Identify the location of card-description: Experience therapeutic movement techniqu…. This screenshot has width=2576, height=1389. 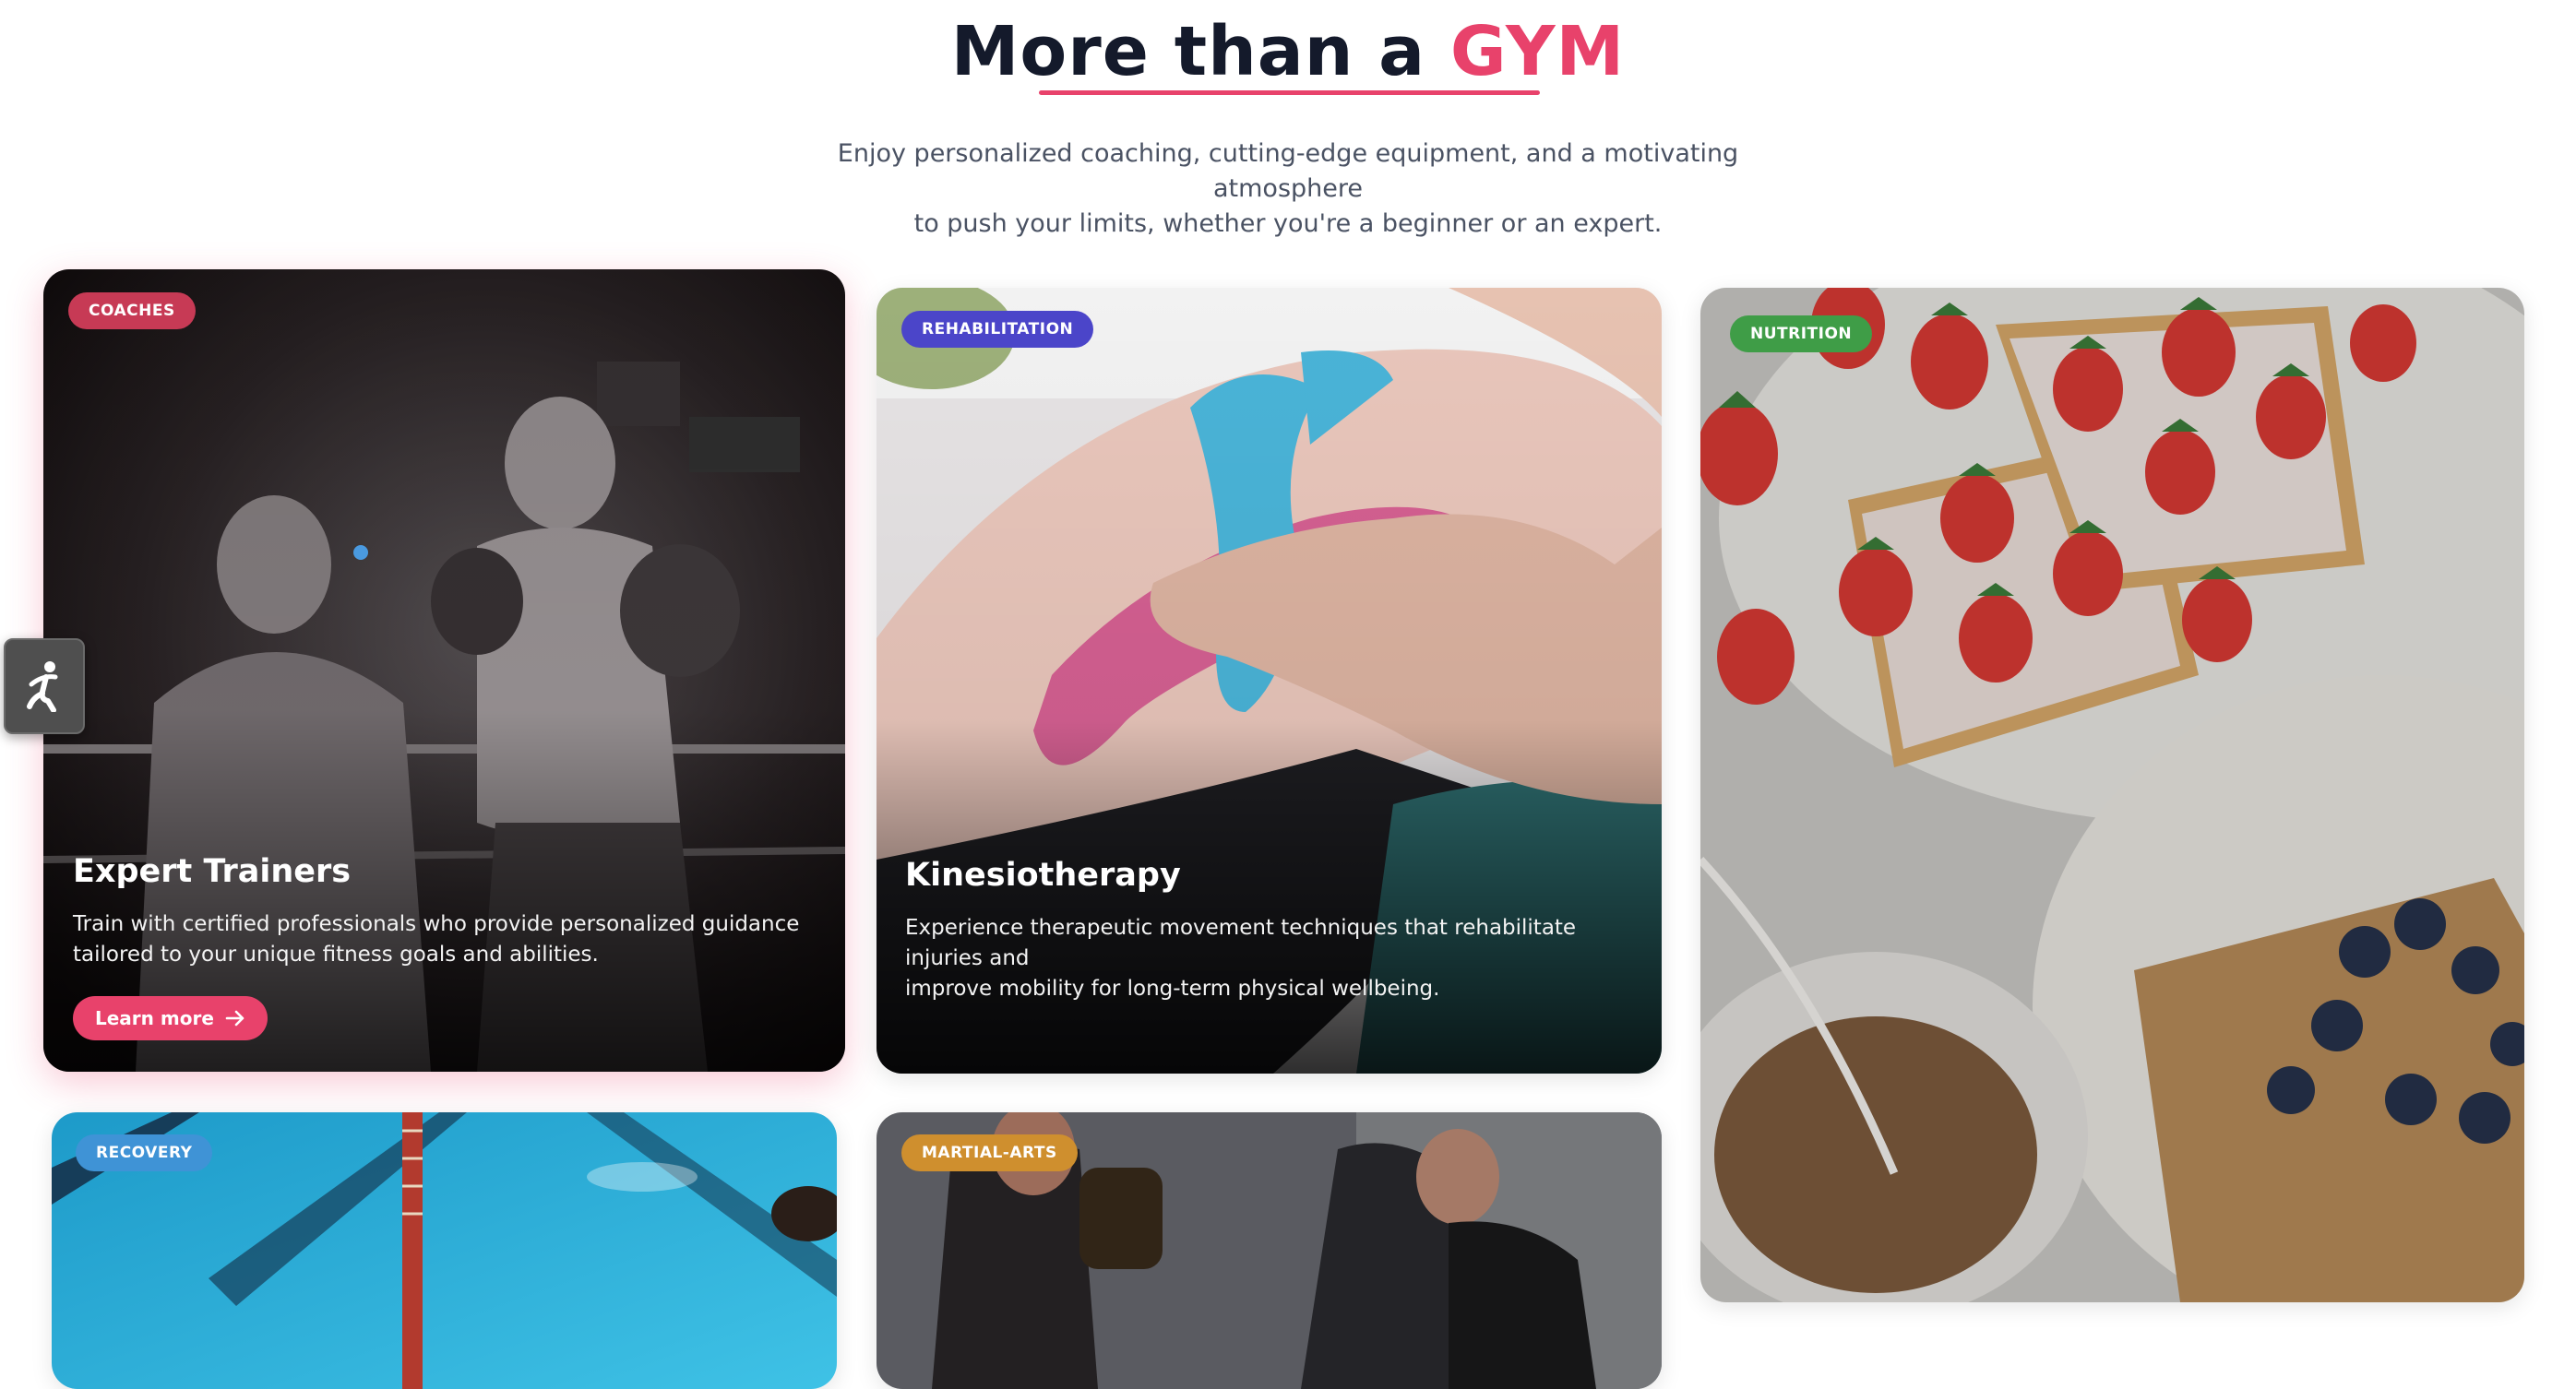
(1274, 958).